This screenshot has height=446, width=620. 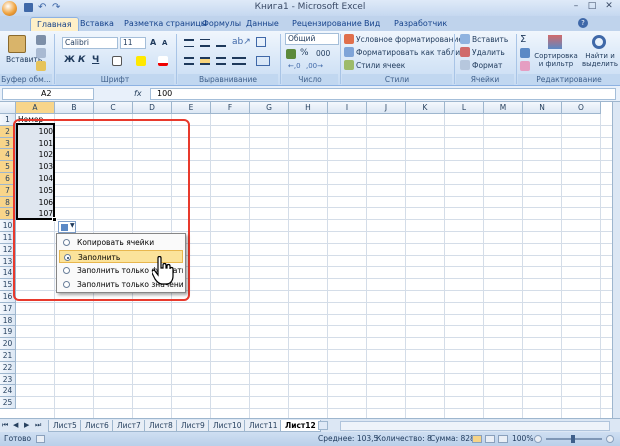 I want to click on cut-icon, so click(x=41, y=40).